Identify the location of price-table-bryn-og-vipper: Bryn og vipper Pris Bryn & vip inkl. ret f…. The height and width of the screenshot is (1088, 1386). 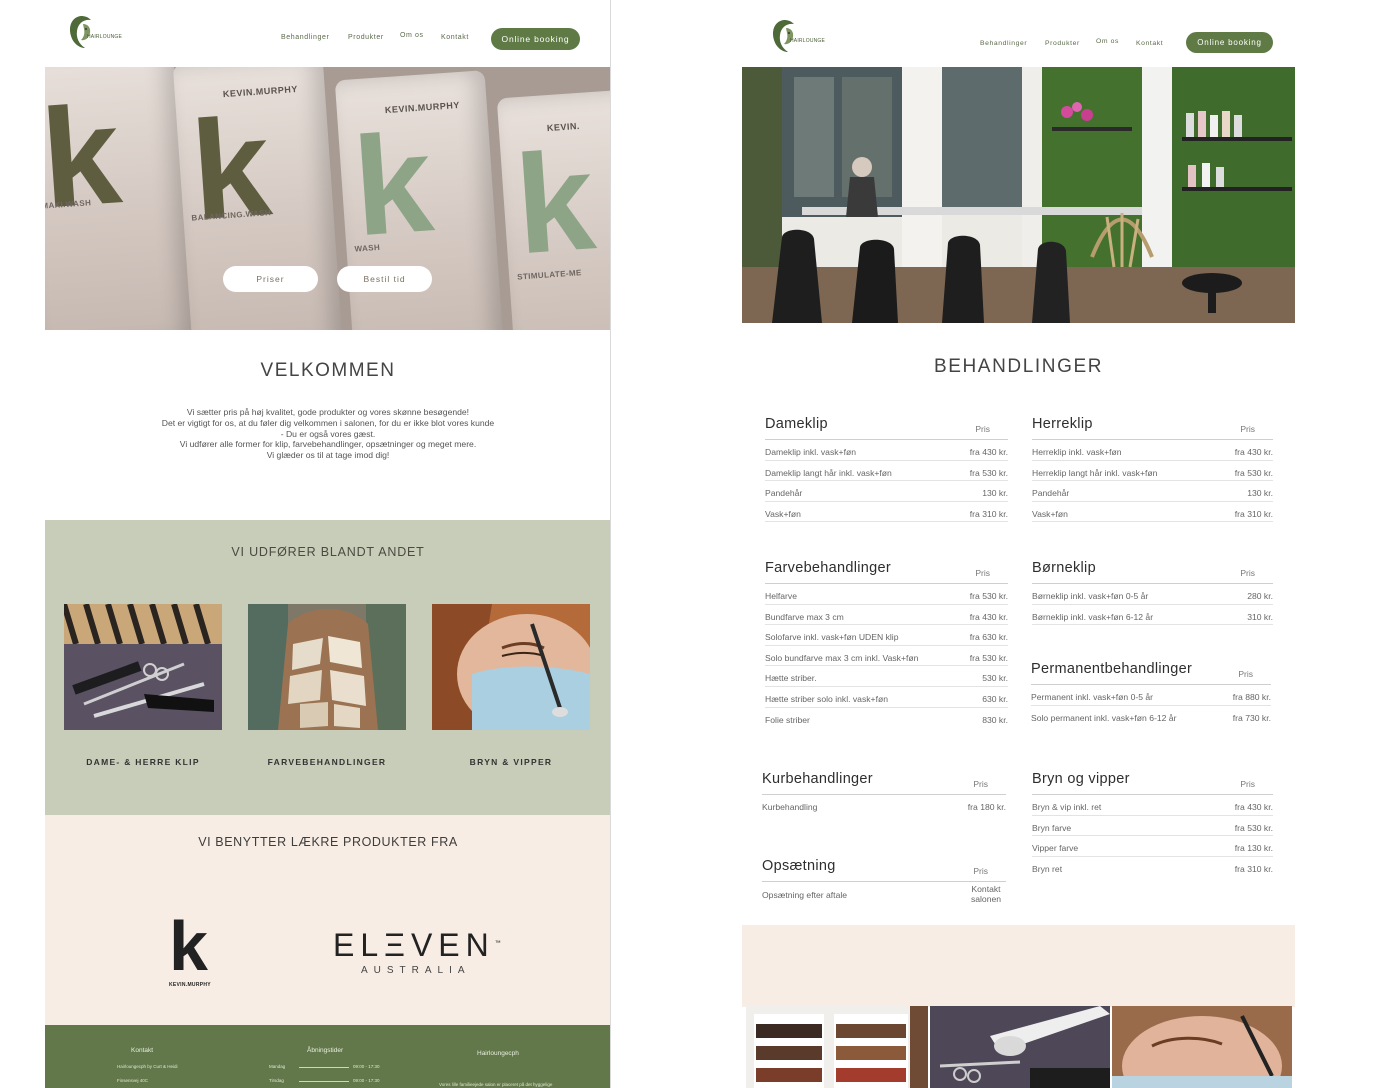
(1152, 824).